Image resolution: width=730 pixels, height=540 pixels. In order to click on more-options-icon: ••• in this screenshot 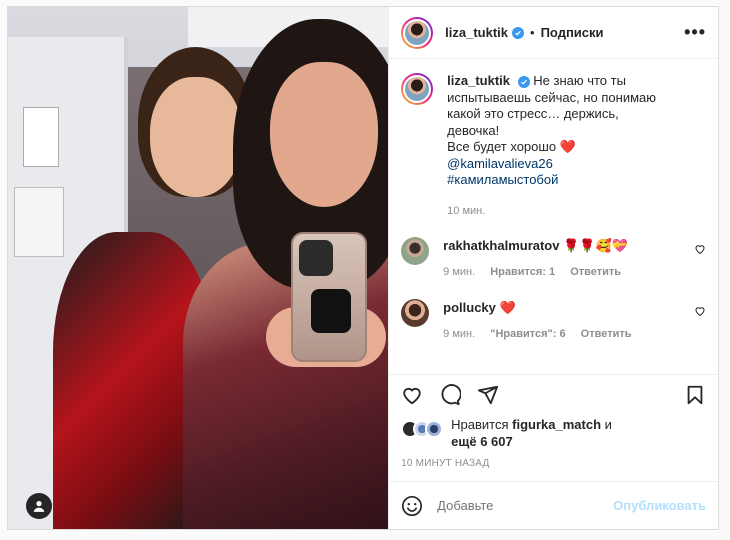, I will do `click(695, 32)`.